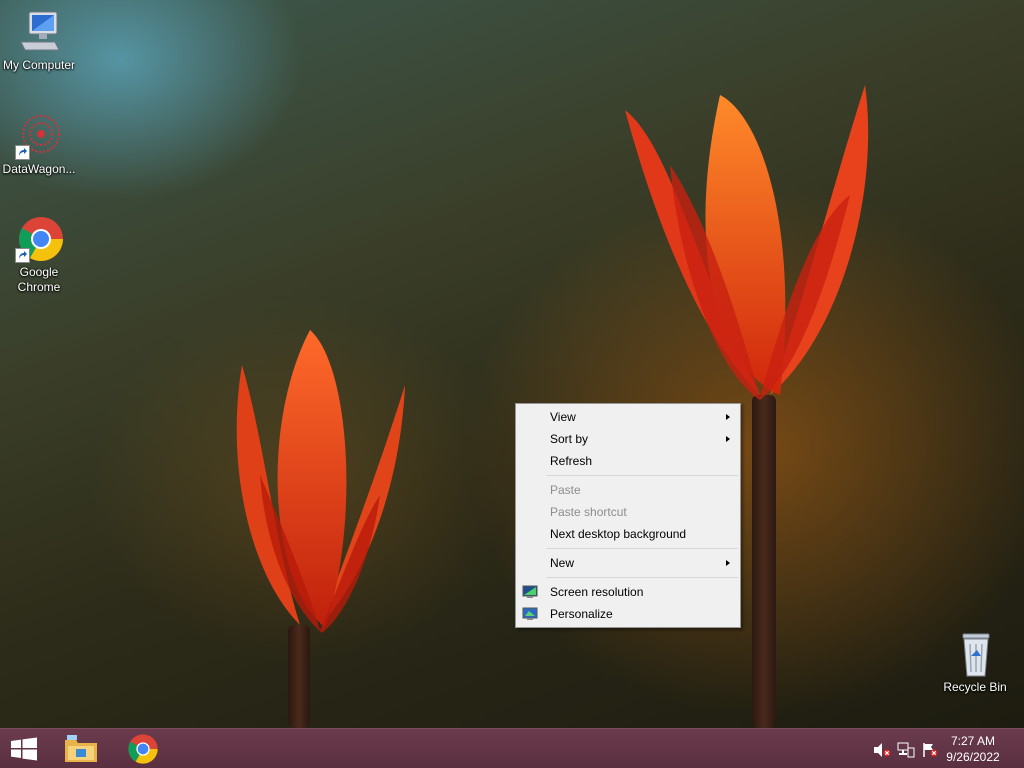  I want to click on tray-action-center, so click(930, 748).